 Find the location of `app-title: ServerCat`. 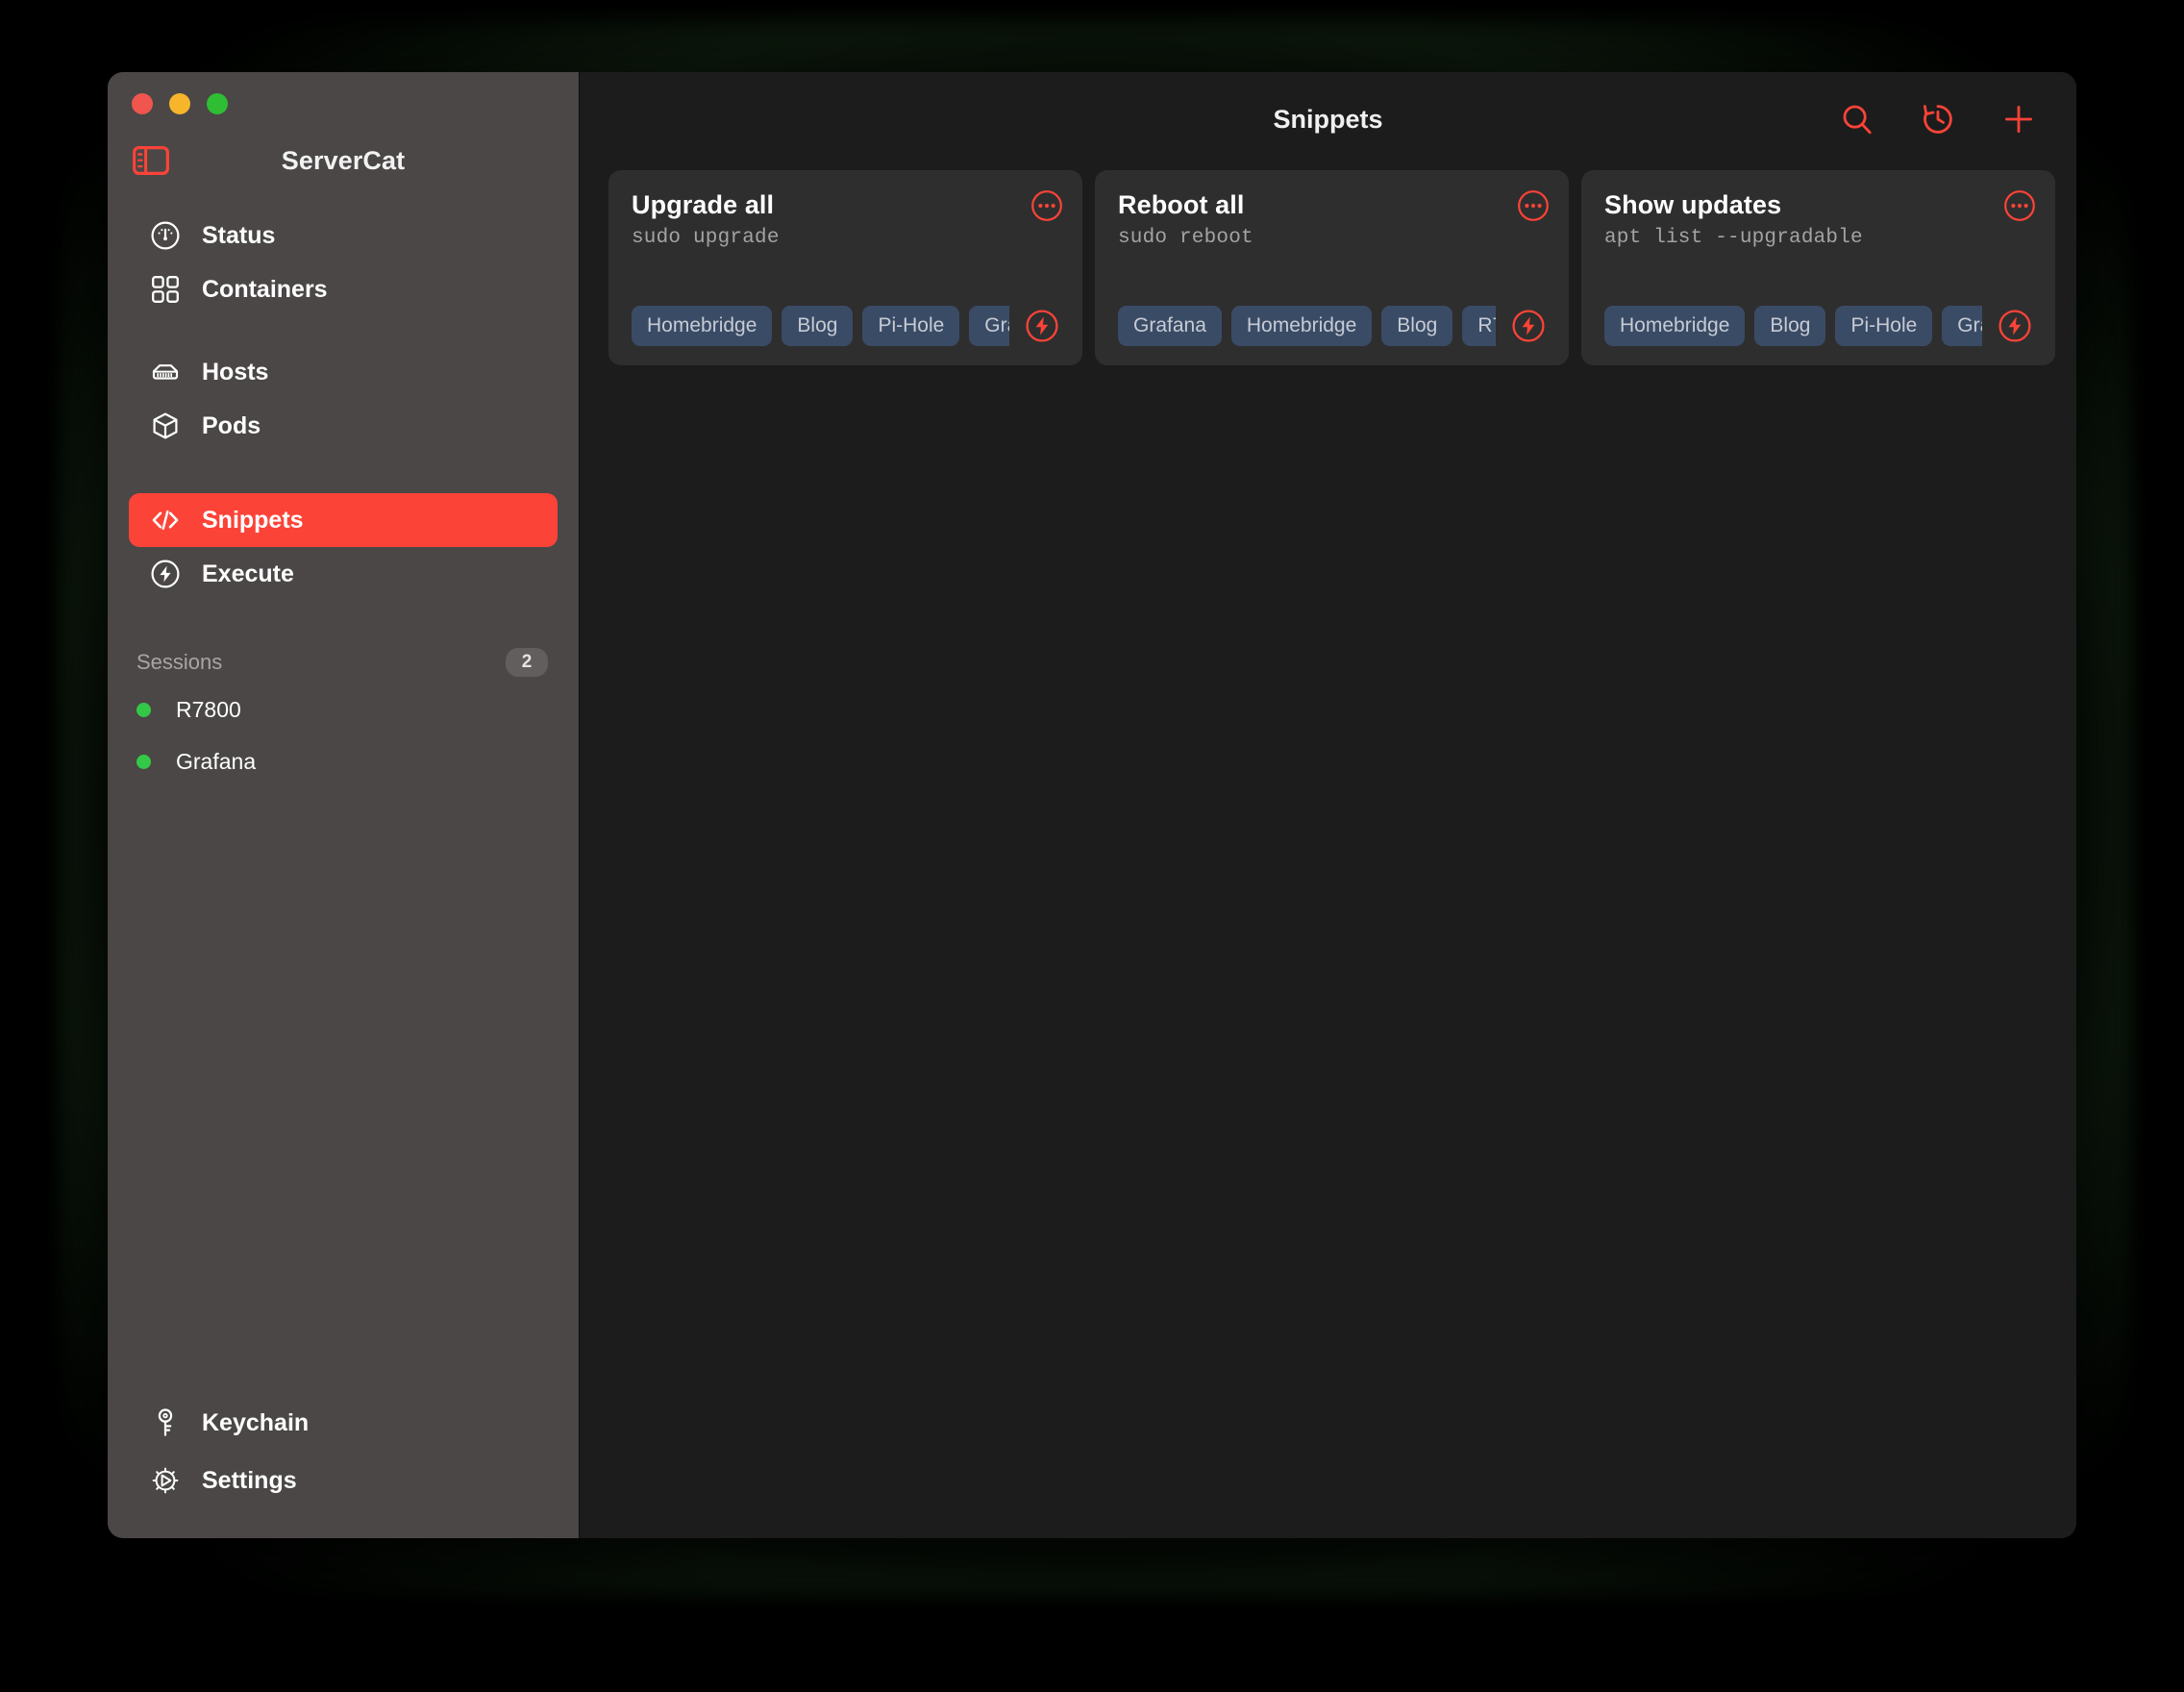

app-title: ServerCat is located at coordinates (344, 160).